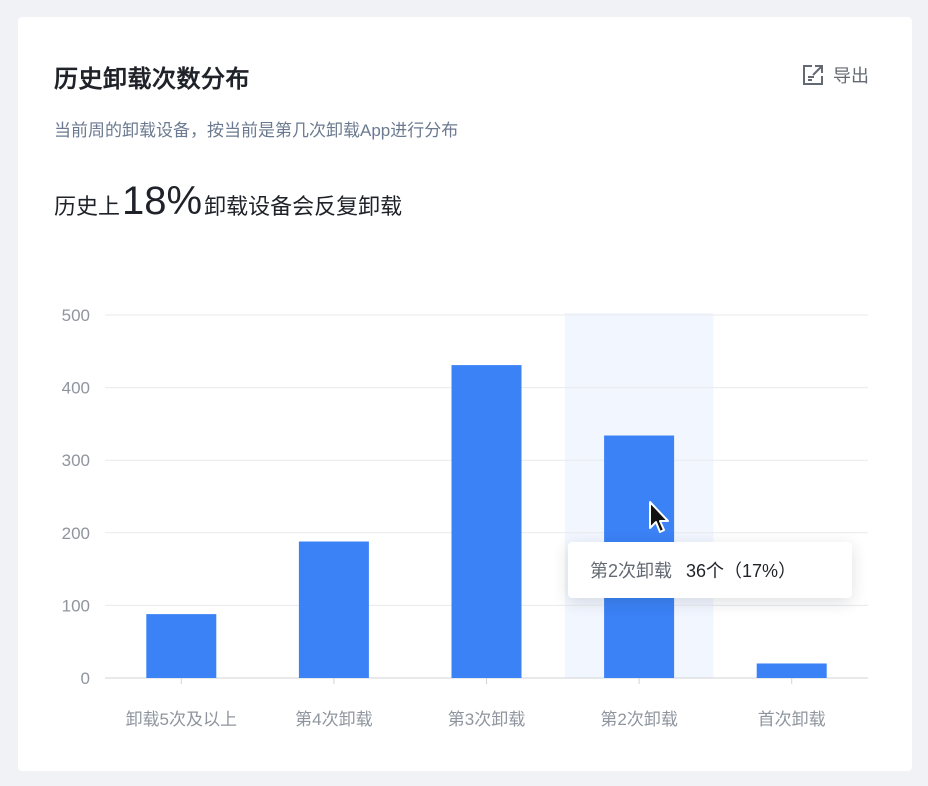  Describe the element at coordinates (792, 719) in the screenshot. I see `x-tick-label: 首次卸载` at that location.